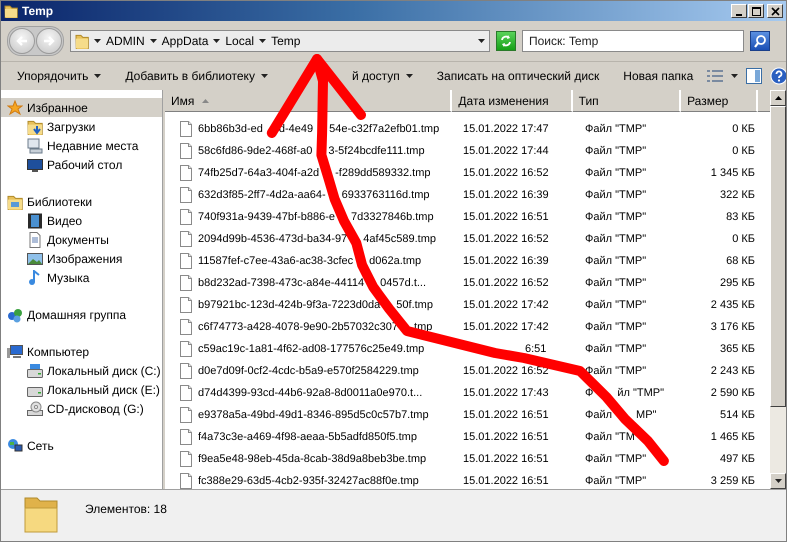  What do you see at coordinates (316, 217) in the screenshot?
I see `file-name: 740f931a-9439-47bf-b886-e 7d3327846b.tmp` at bounding box center [316, 217].